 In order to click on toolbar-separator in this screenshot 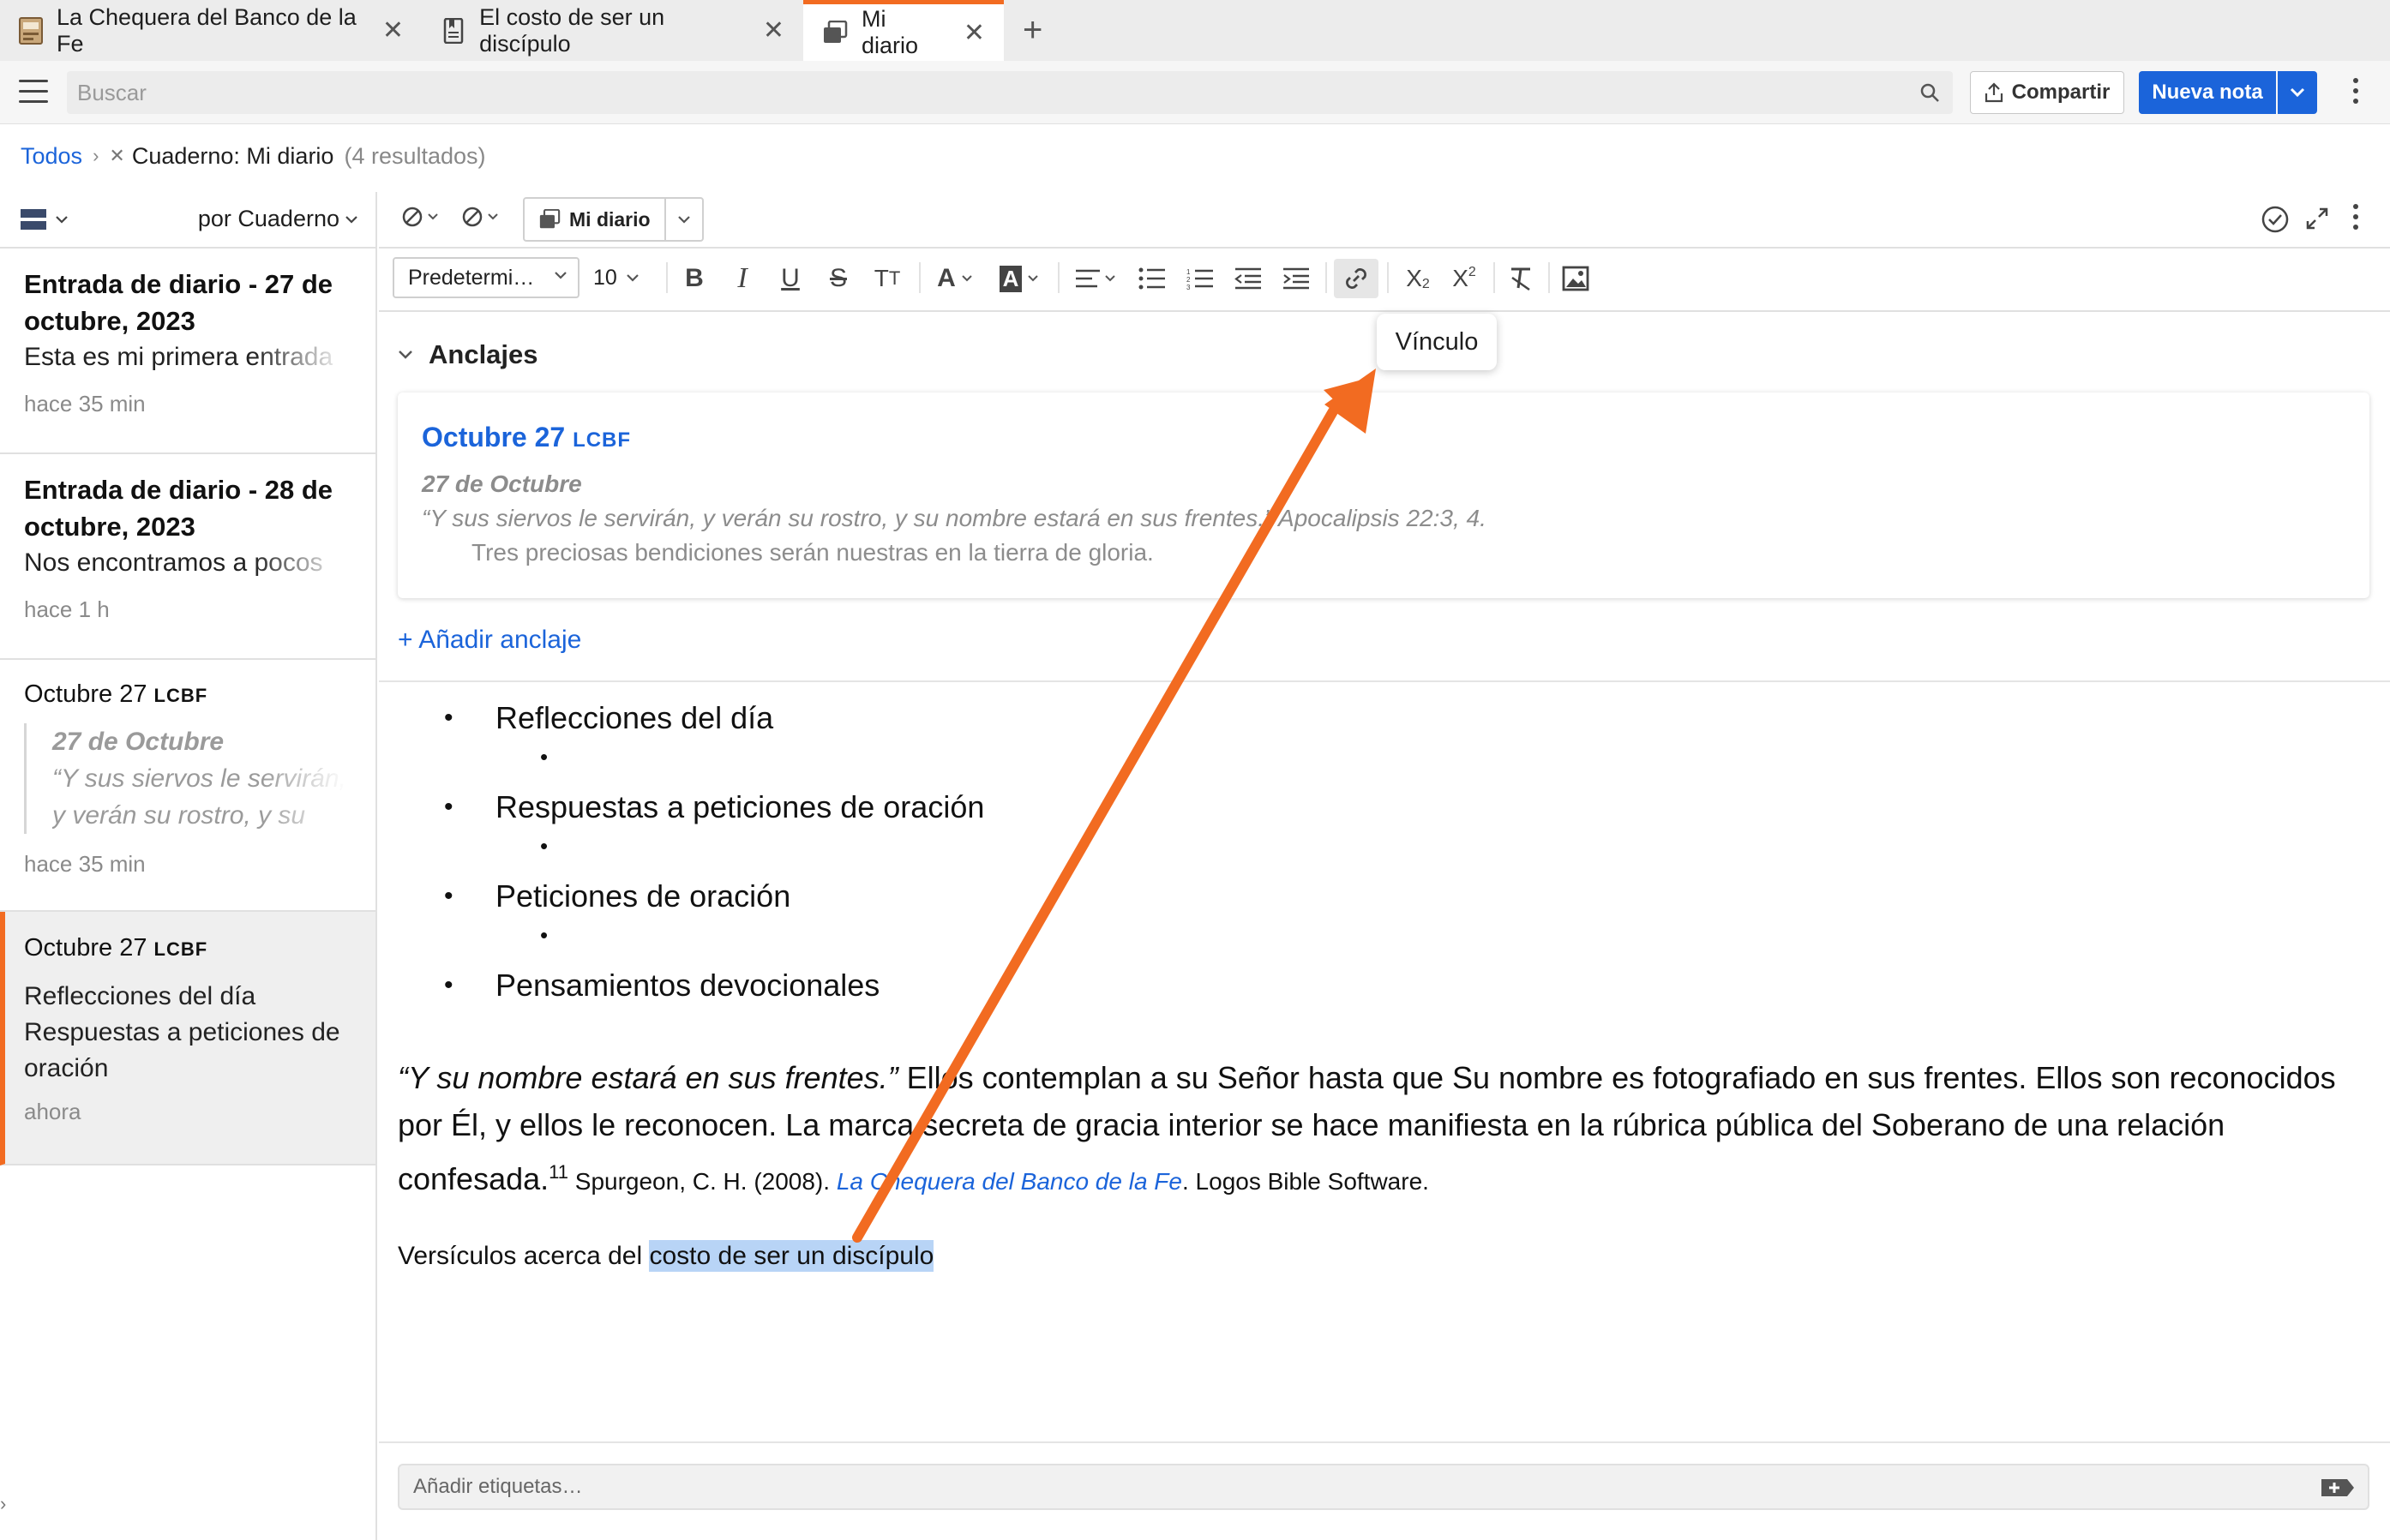, I will do `click(667, 277)`.